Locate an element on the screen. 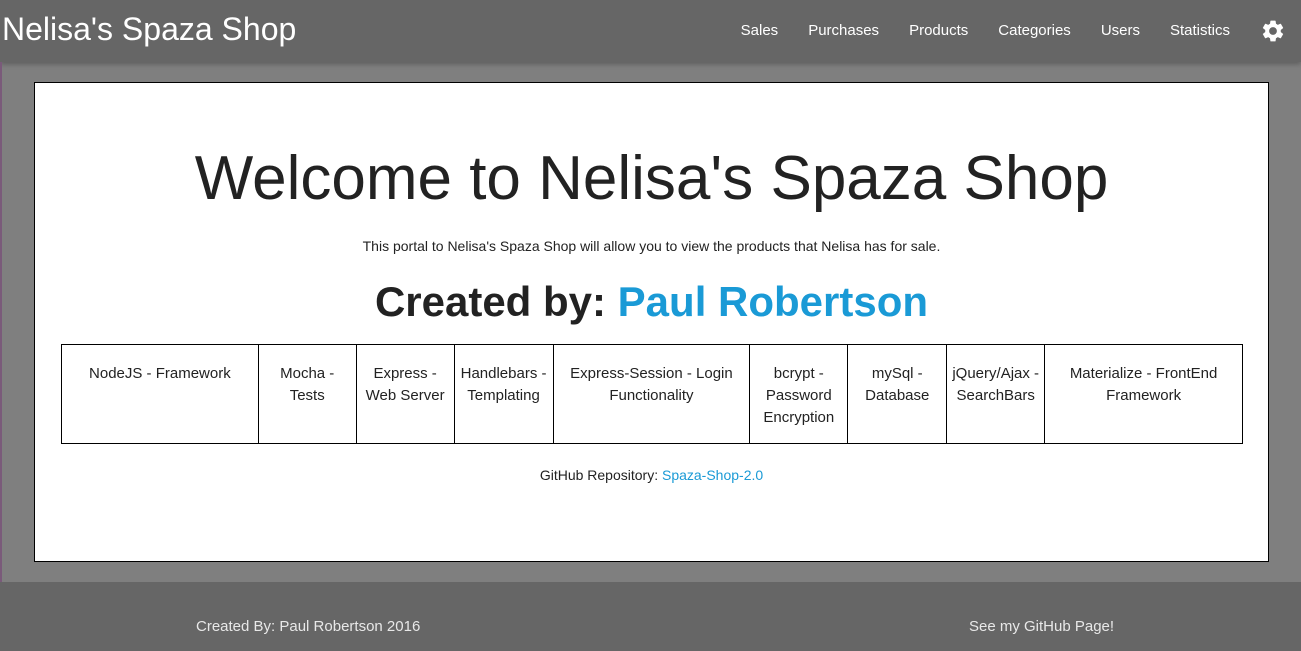 The height and width of the screenshot is (651, 1301). repo-label: GitHub Repository: is located at coordinates (600, 475).